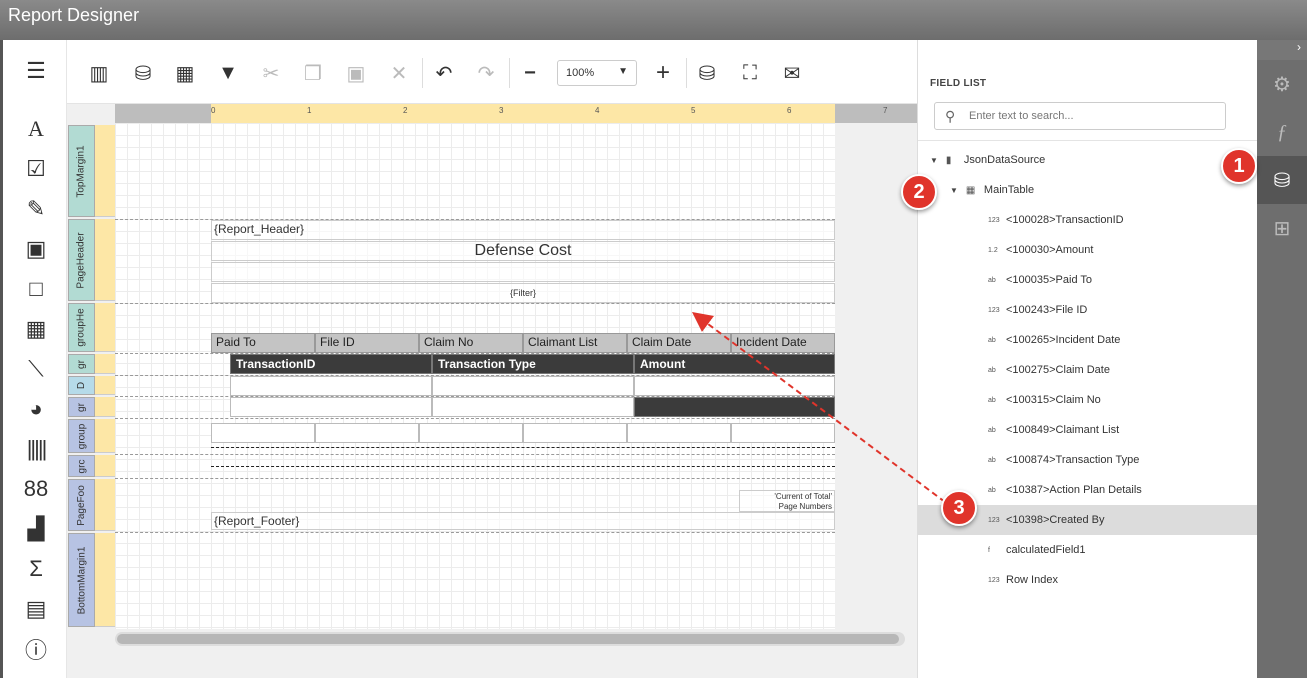 The image size is (1307, 678). Describe the element at coordinates (1282, 50) in the screenshot. I see `collapse-panel-icon: ›` at that location.